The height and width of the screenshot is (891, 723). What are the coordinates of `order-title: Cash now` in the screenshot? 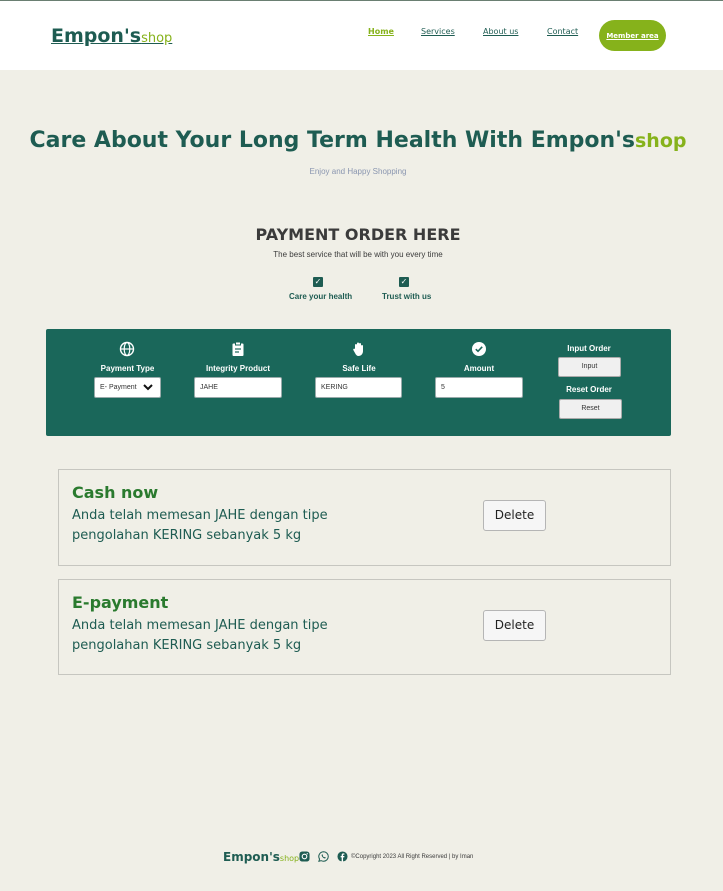 It's located at (115, 492).